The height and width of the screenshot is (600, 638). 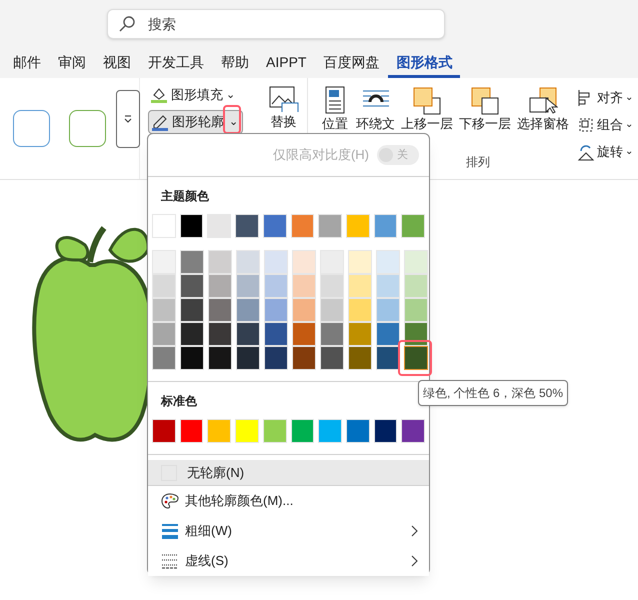 What do you see at coordinates (159, 95) in the screenshot?
I see `paint-bucket-icon` at bounding box center [159, 95].